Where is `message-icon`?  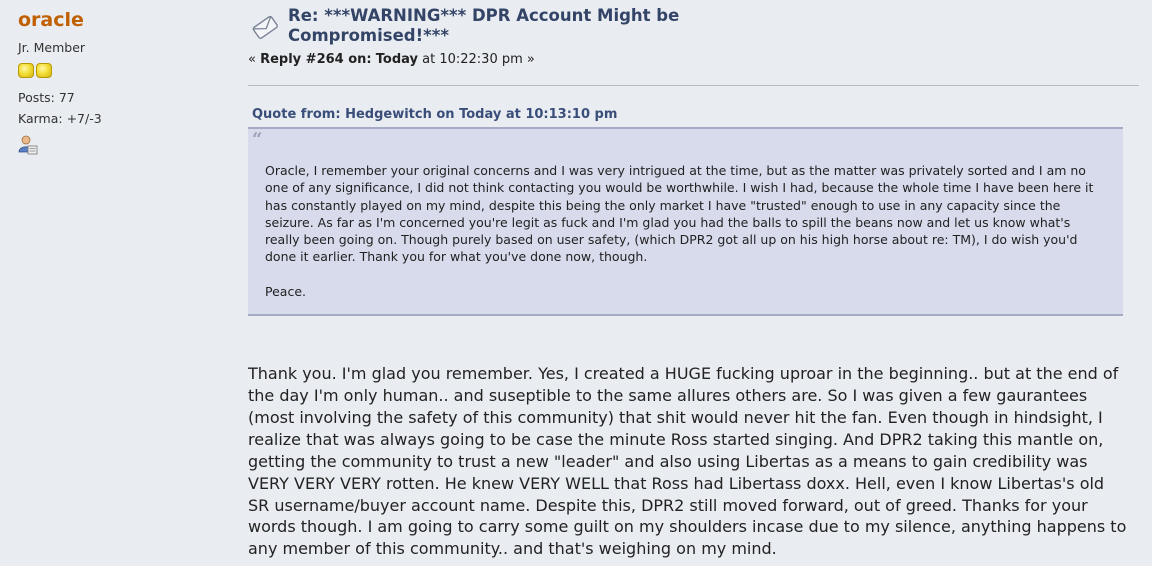 message-icon is located at coordinates (265, 27).